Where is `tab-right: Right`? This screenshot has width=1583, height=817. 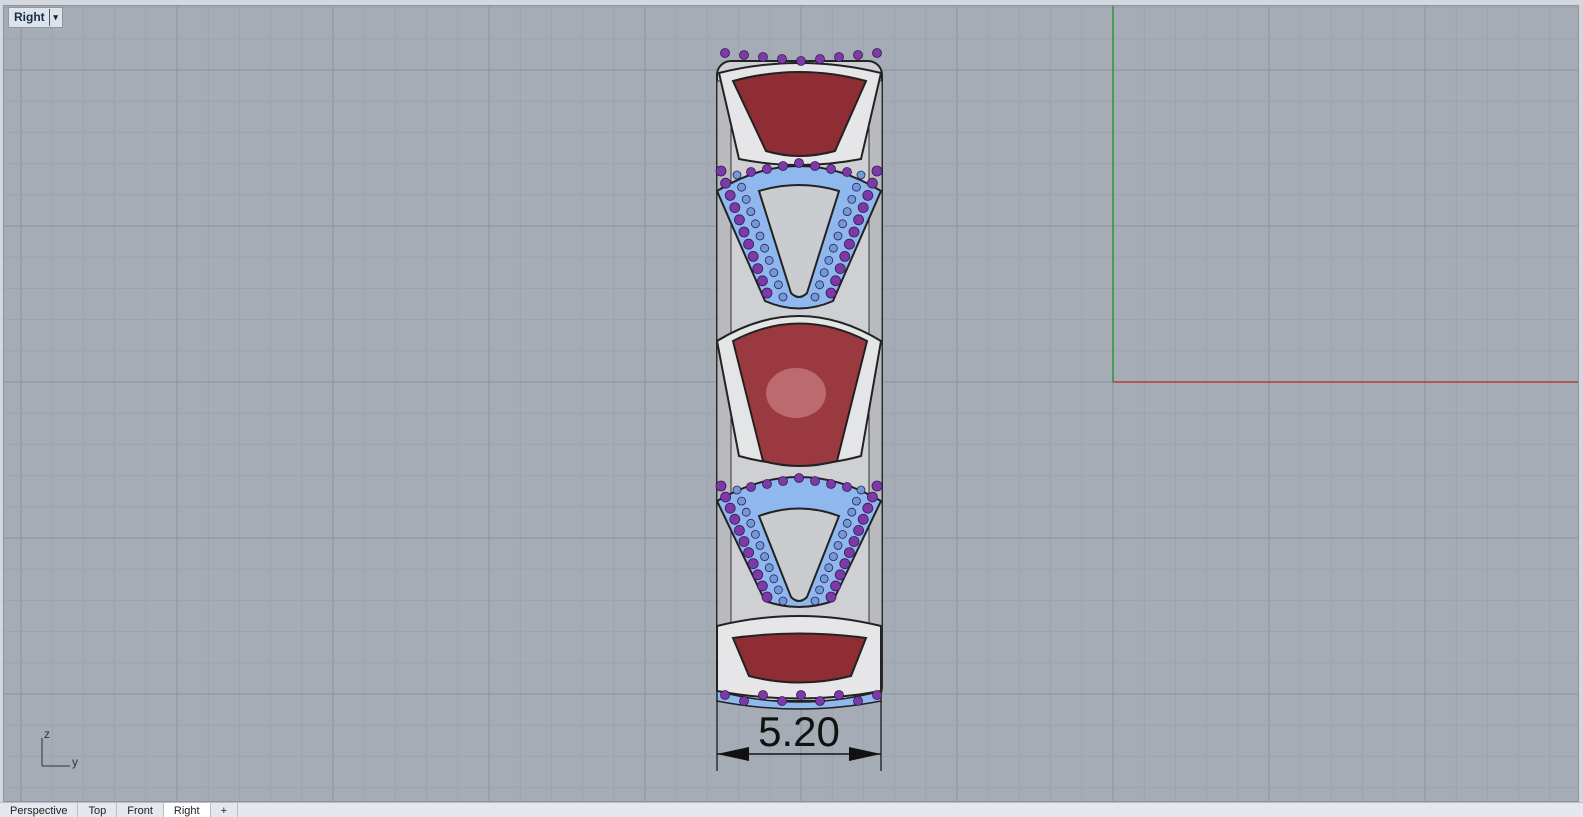
tab-right: Right is located at coordinates (187, 810).